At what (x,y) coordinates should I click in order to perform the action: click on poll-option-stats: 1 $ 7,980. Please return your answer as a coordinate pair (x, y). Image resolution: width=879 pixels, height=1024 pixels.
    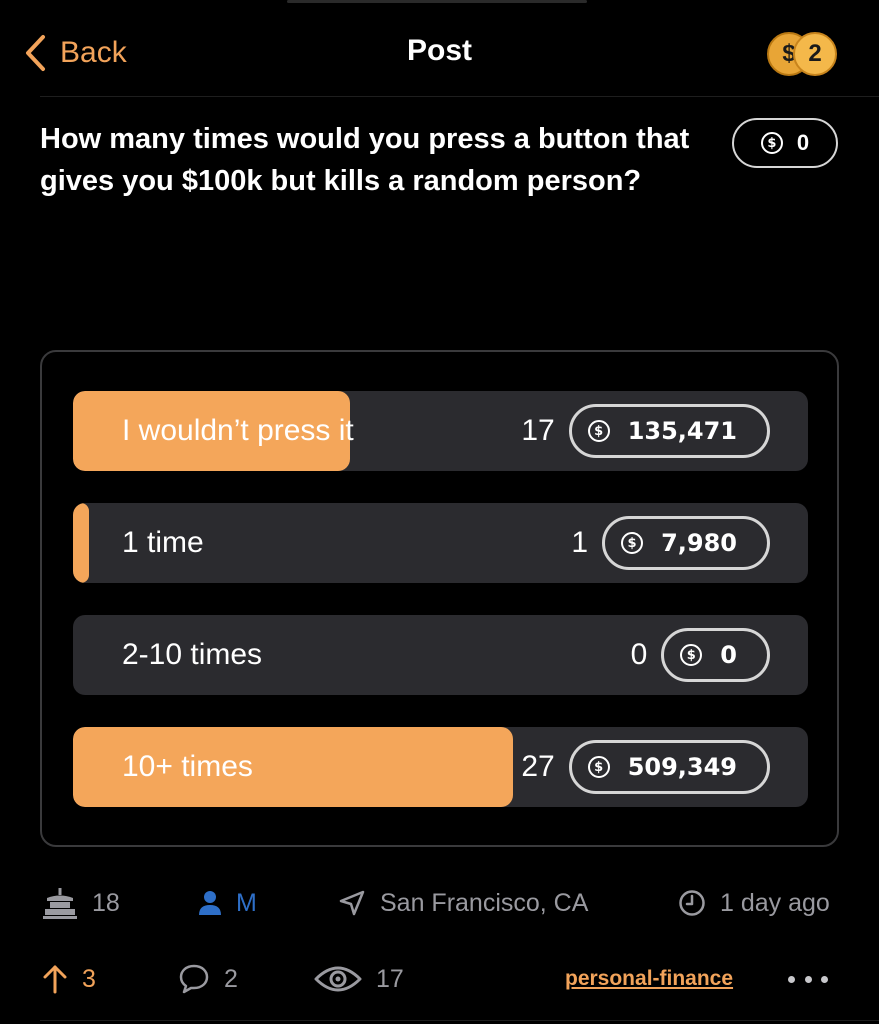
    Looking at the image, I should click on (670, 543).